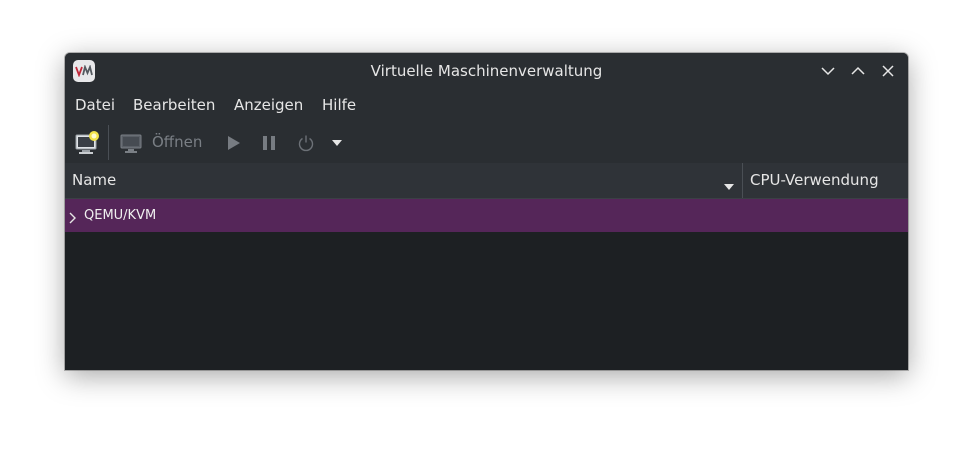 This screenshot has height=449, width=975. Describe the element at coordinates (486, 105) in the screenshot. I see `menu-bar: Datei Bearbeiten Anzeigen Hilfe` at that location.